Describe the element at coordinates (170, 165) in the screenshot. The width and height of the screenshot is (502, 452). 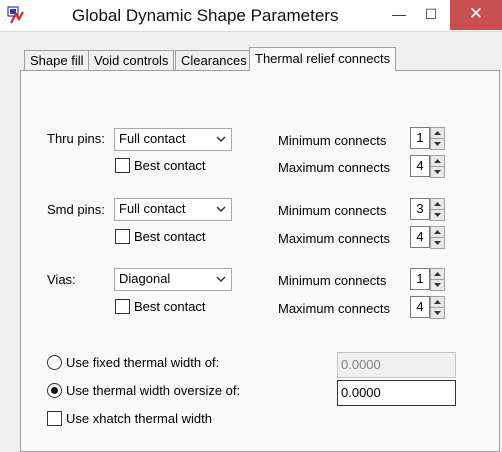
I see `thru-pins-best-contact-label: Best contact` at that location.